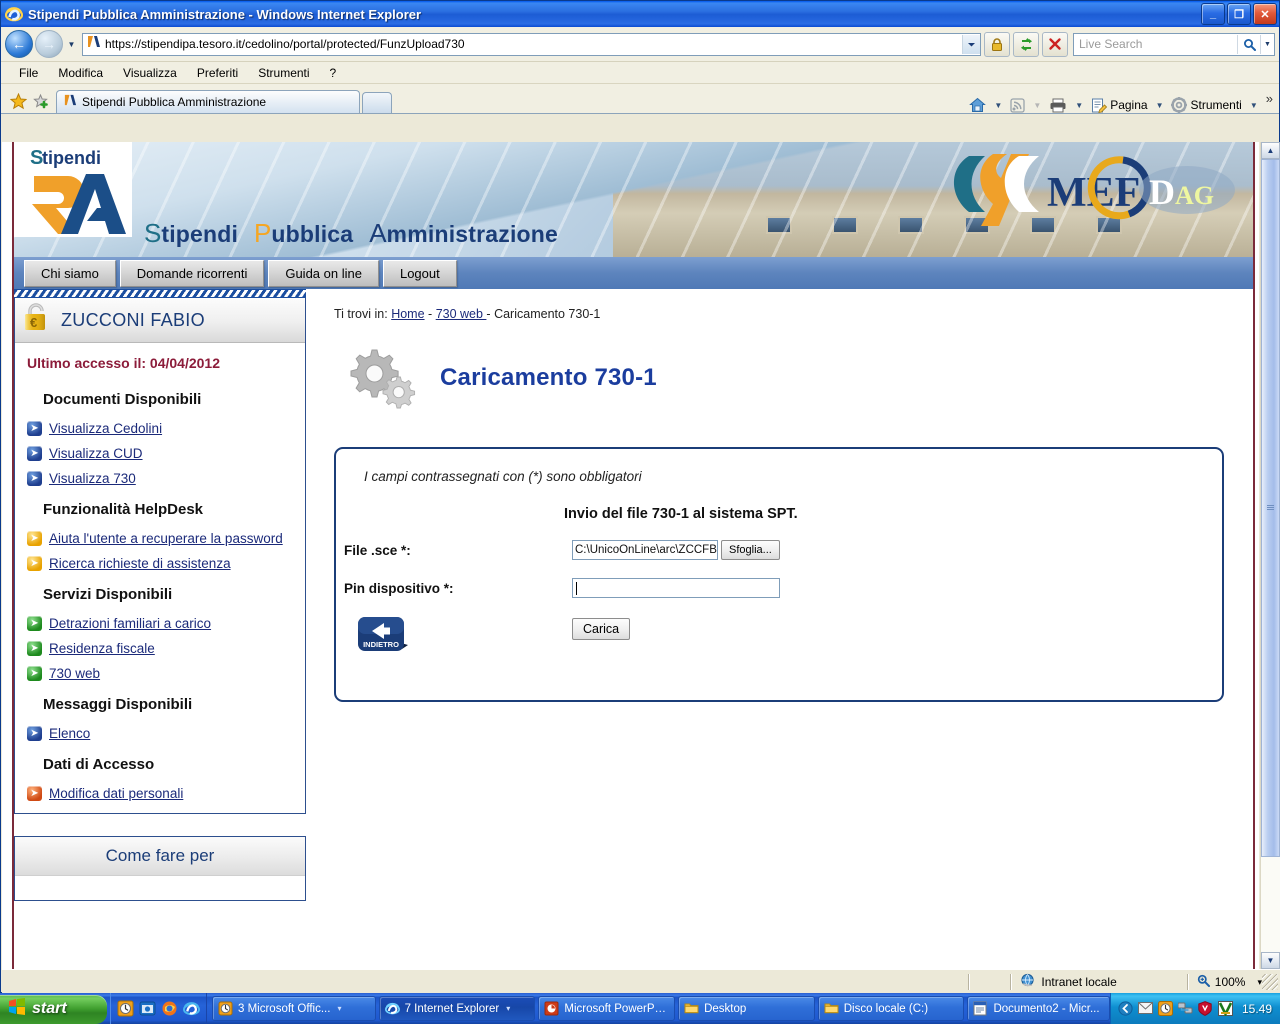 The image size is (1280, 1024). Describe the element at coordinates (333, 73) in the screenshot. I see `menu-help: ?` at that location.